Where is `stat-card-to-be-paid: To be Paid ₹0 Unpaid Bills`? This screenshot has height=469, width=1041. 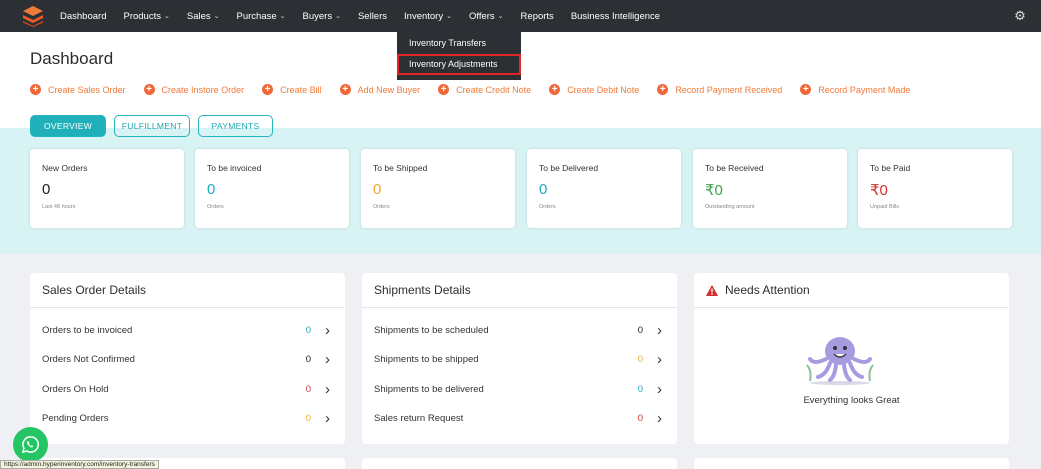 stat-card-to-be-paid: To be Paid ₹0 Unpaid Bills is located at coordinates (935, 188).